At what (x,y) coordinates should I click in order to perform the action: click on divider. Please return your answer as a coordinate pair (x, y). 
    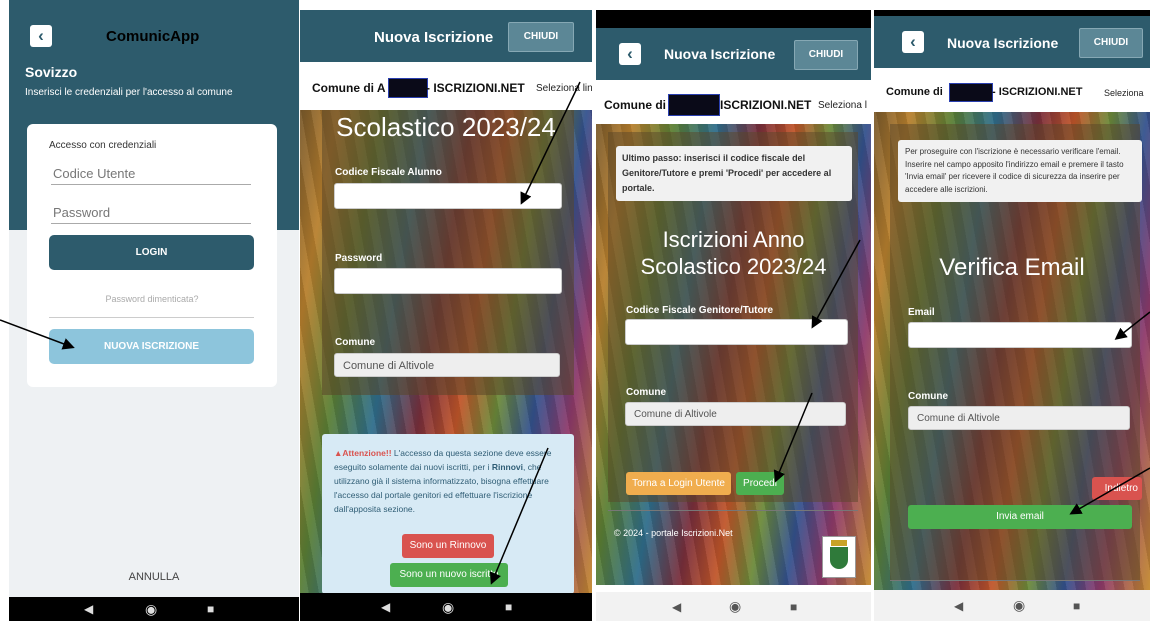
    Looking at the image, I should click on (151, 317).